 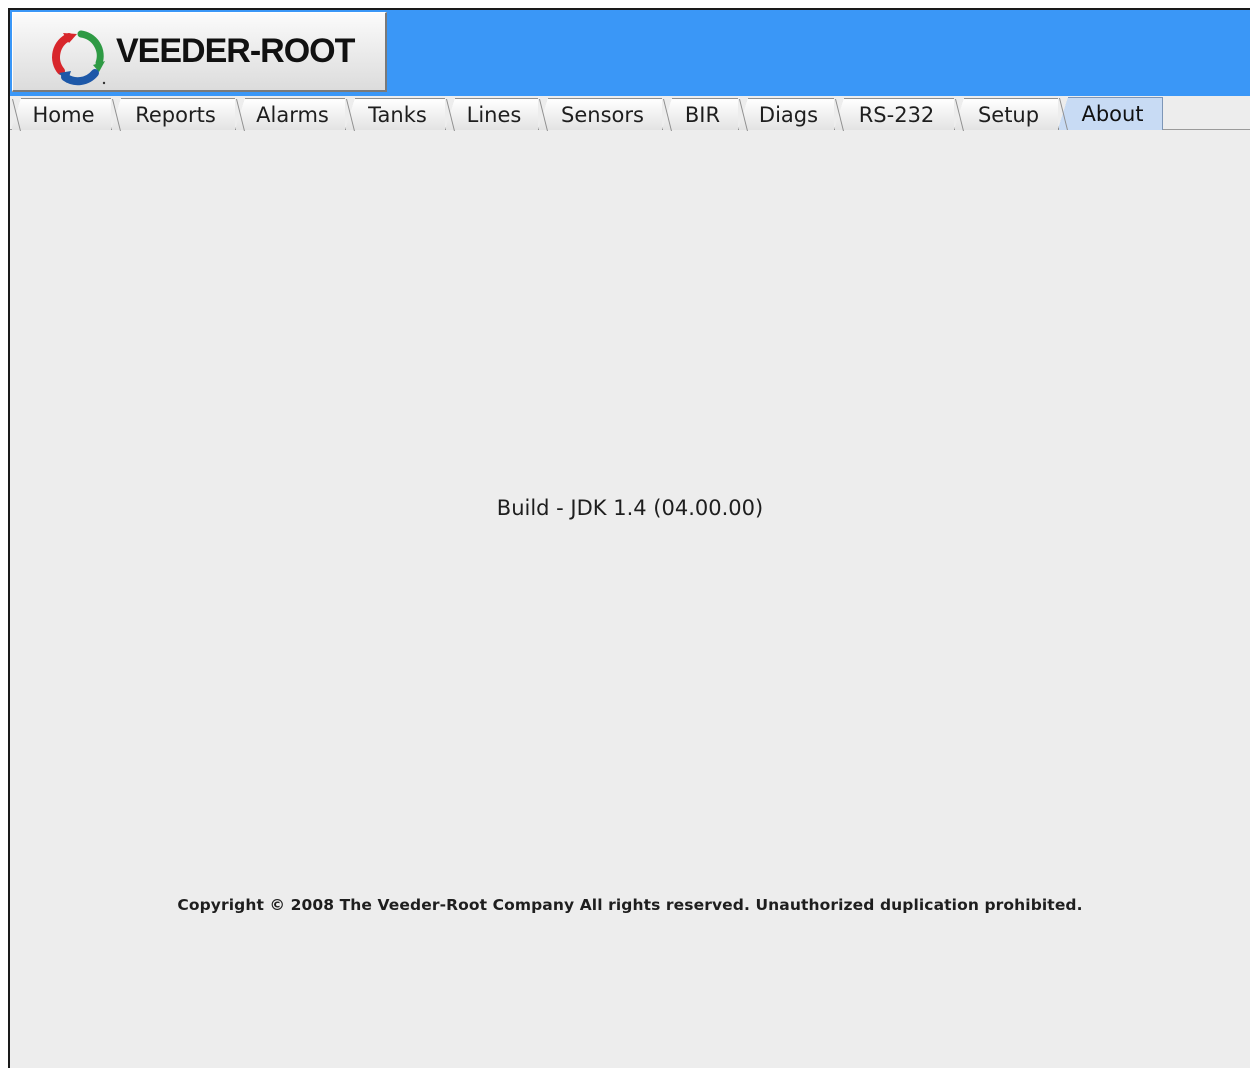 I want to click on tab-tanks: Tanks, so click(x=395, y=114).